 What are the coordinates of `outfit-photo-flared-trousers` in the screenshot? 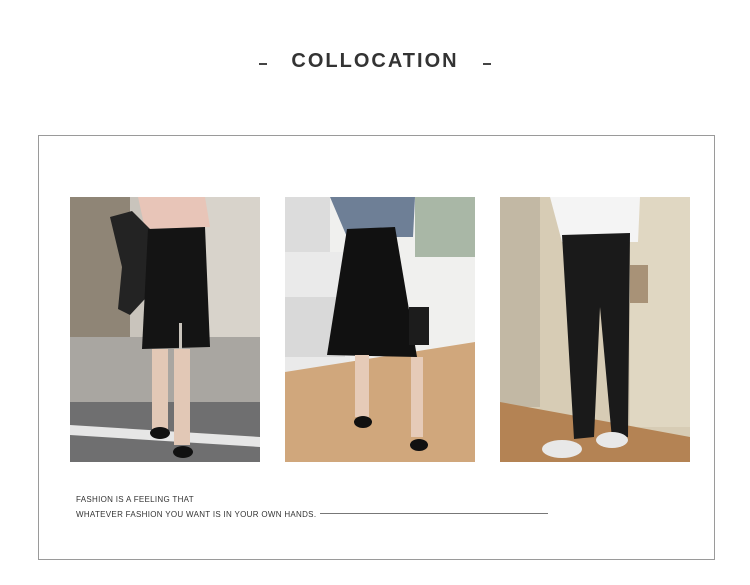 It's located at (595, 329).